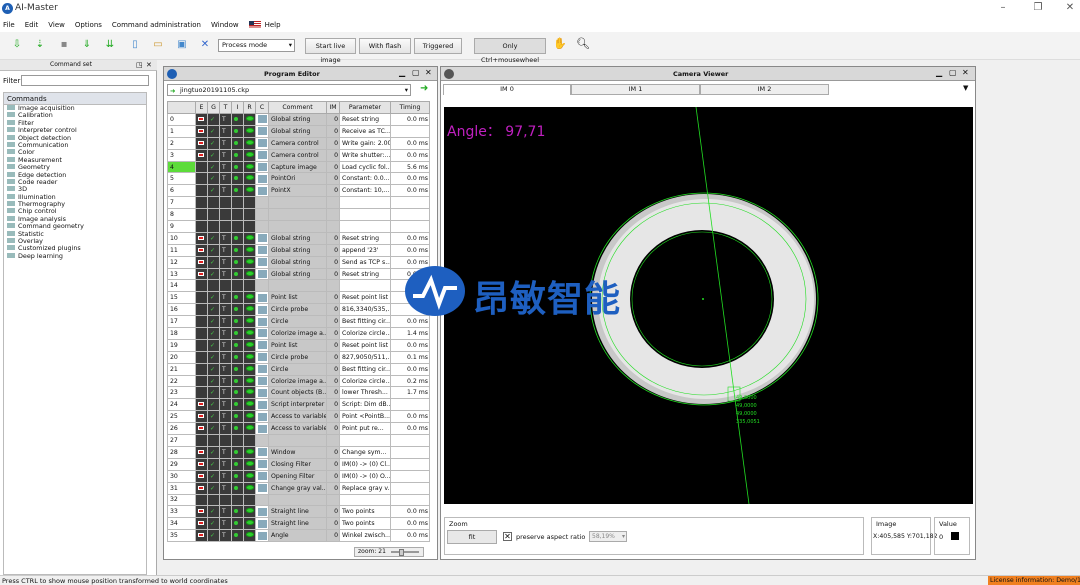  What do you see at coordinates (254, 24) in the screenshot?
I see `us-flag-icon` at bounding box center [254, 24].